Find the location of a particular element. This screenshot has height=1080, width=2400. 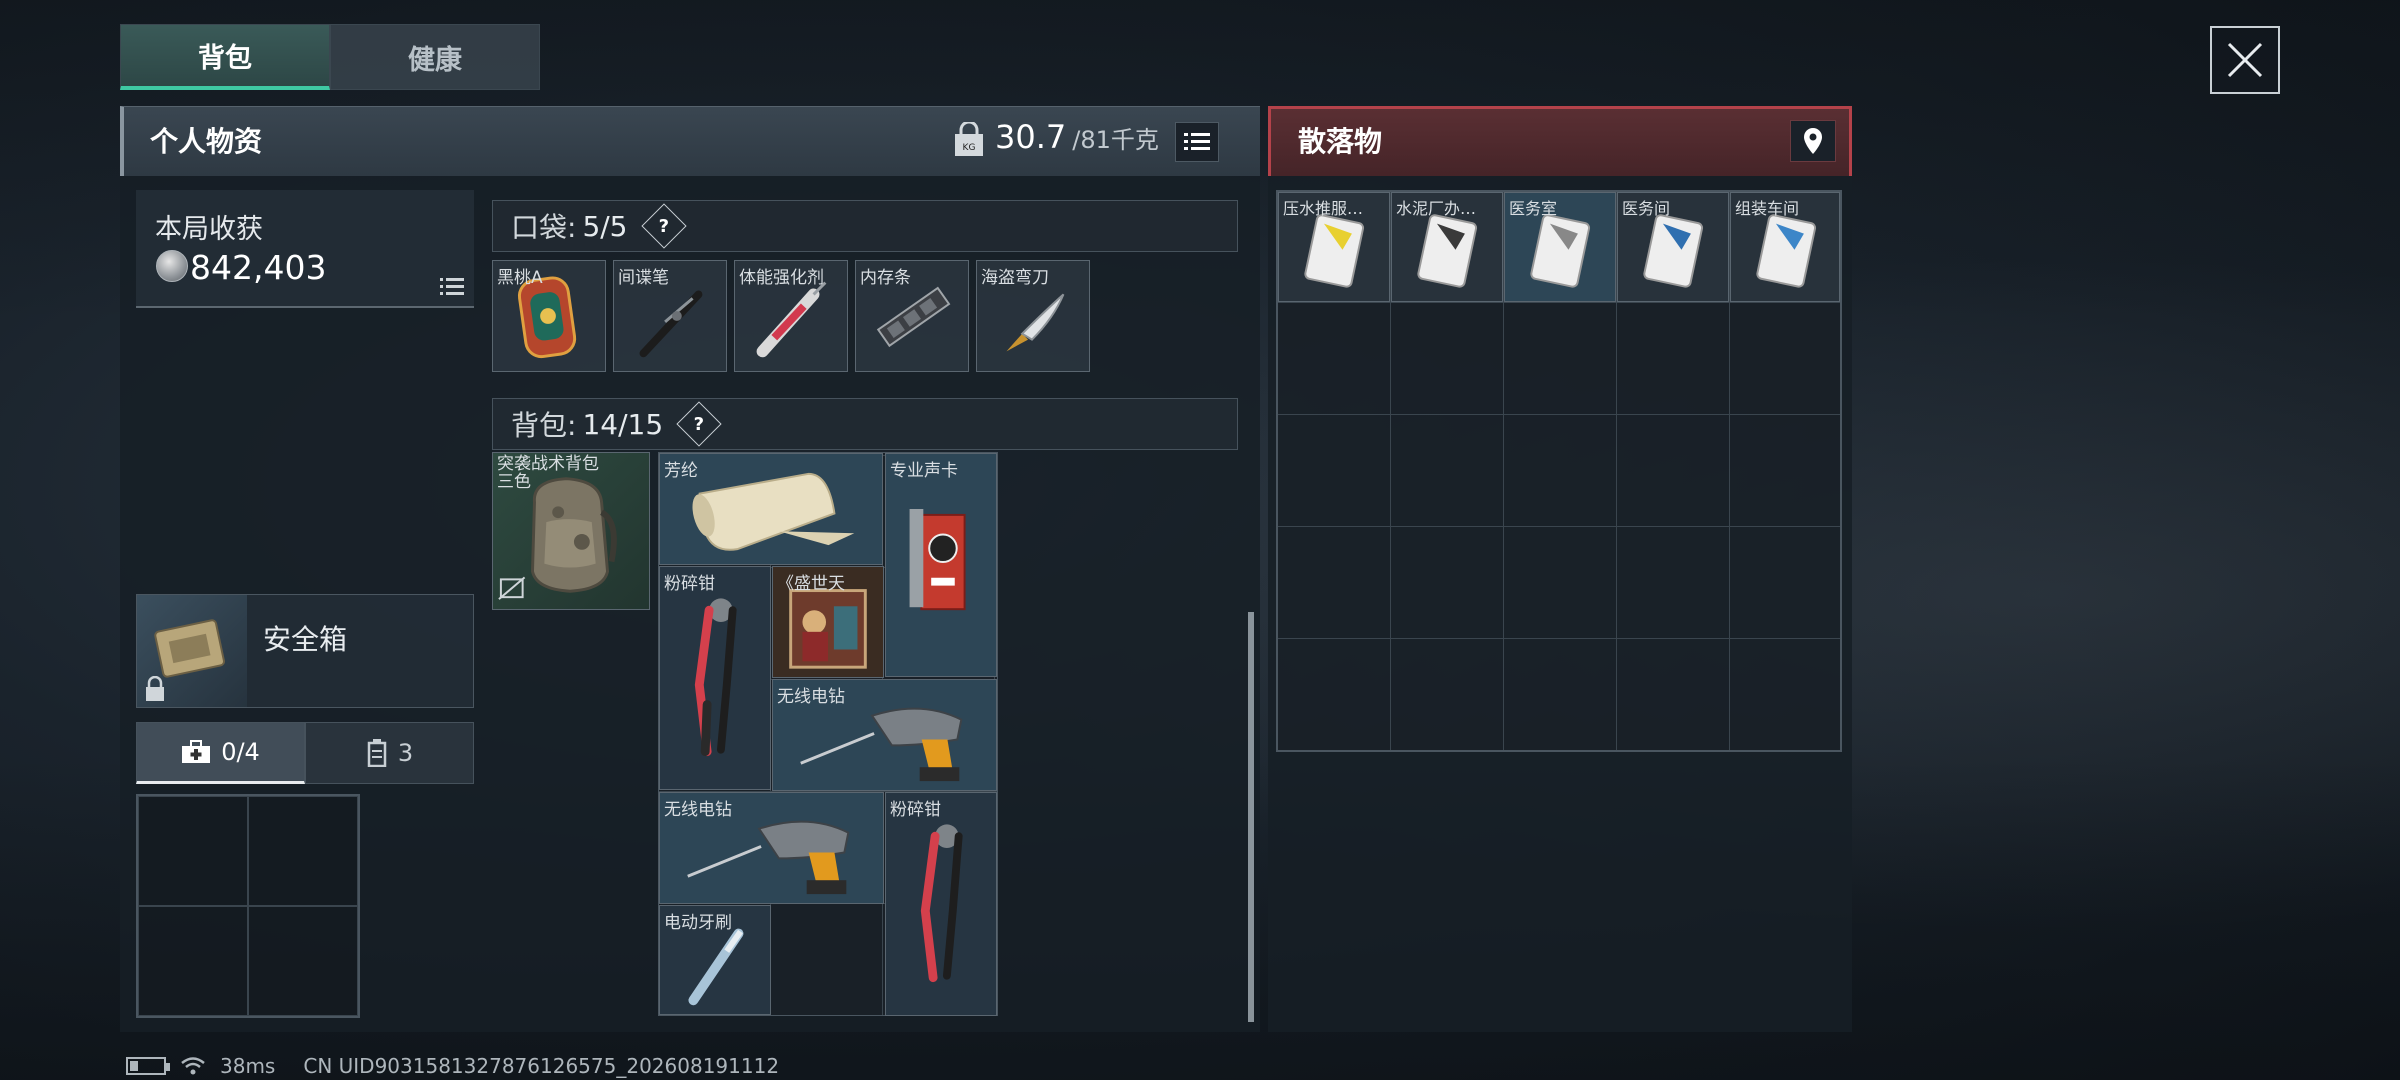

pocket-item: 海盗弯刀 is located at coordinates (1033, 316).